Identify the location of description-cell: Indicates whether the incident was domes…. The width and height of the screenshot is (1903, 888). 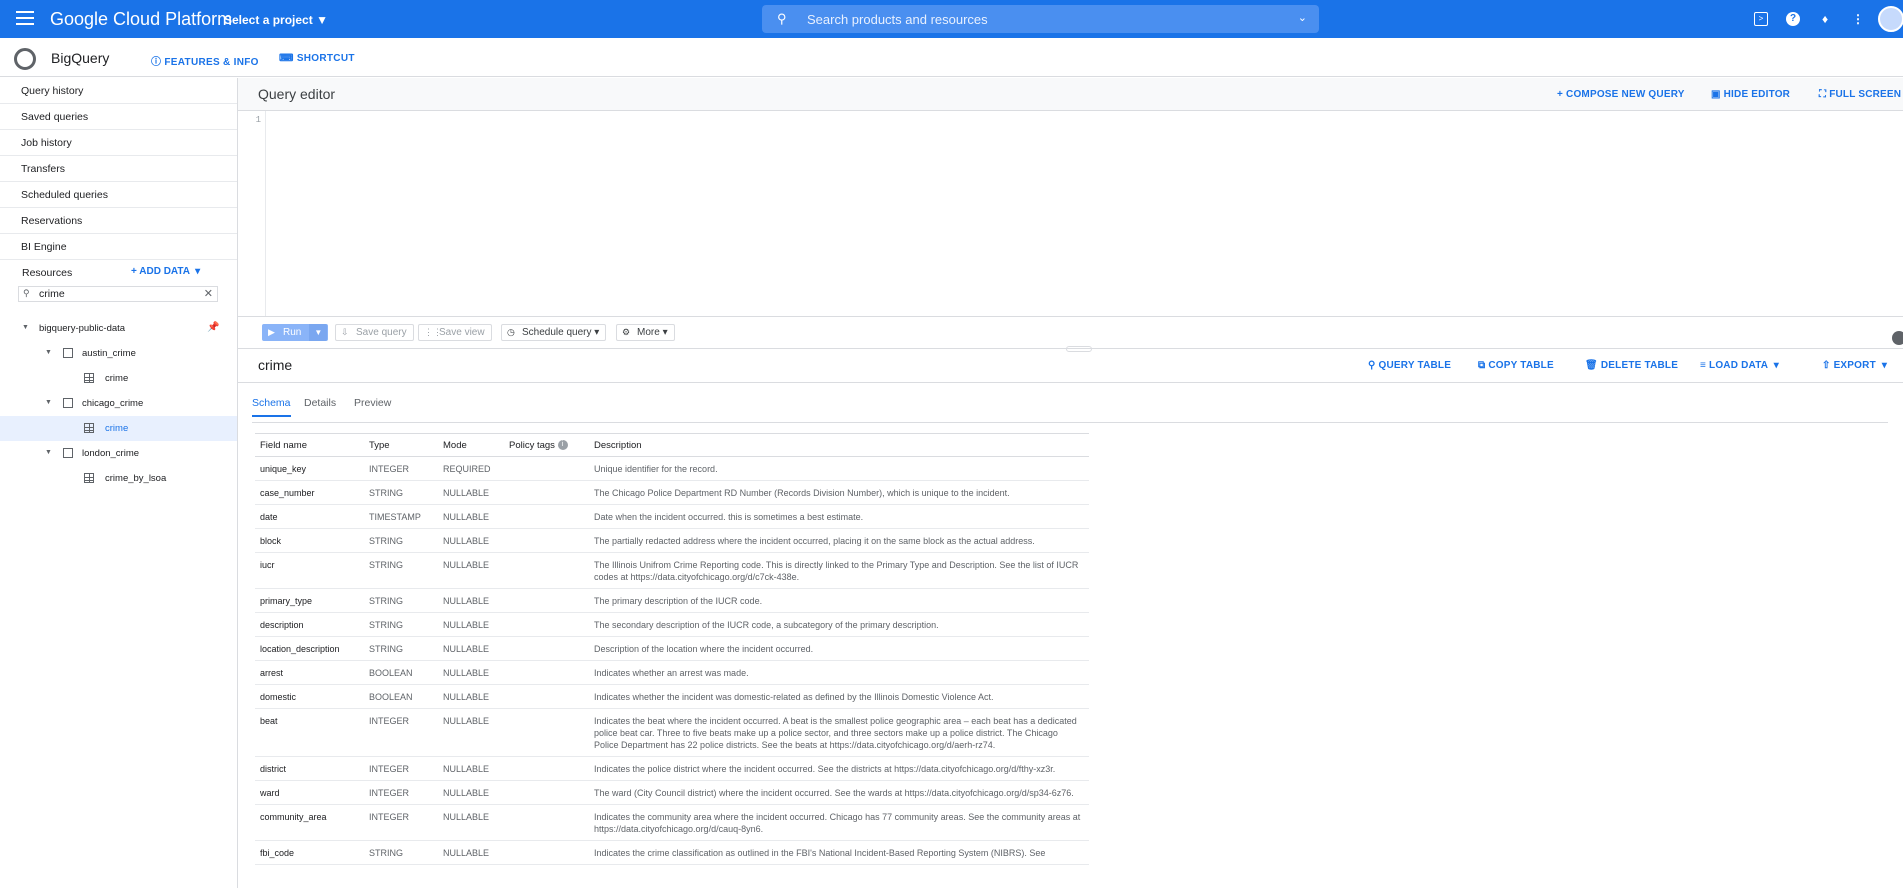
(839, 696).